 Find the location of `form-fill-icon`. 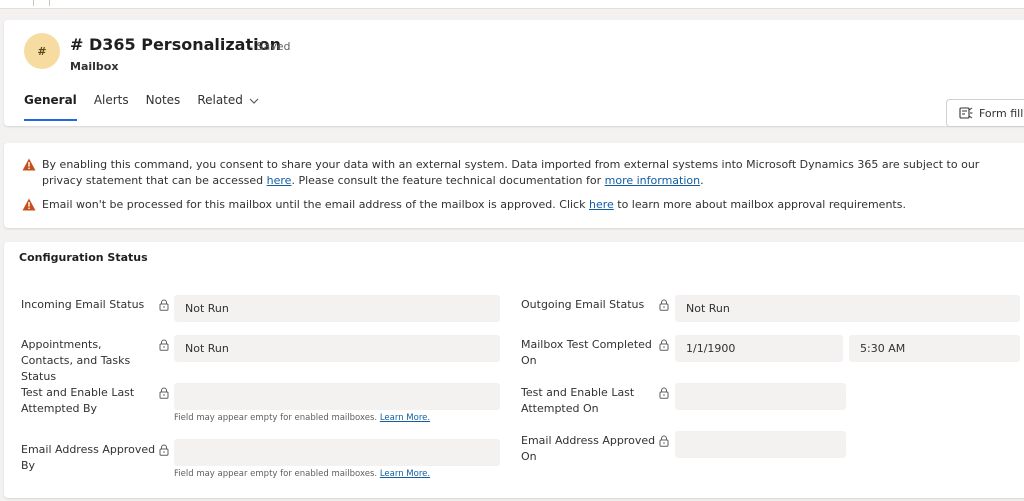

form-fill-icon is located at coordinates (966, 113).